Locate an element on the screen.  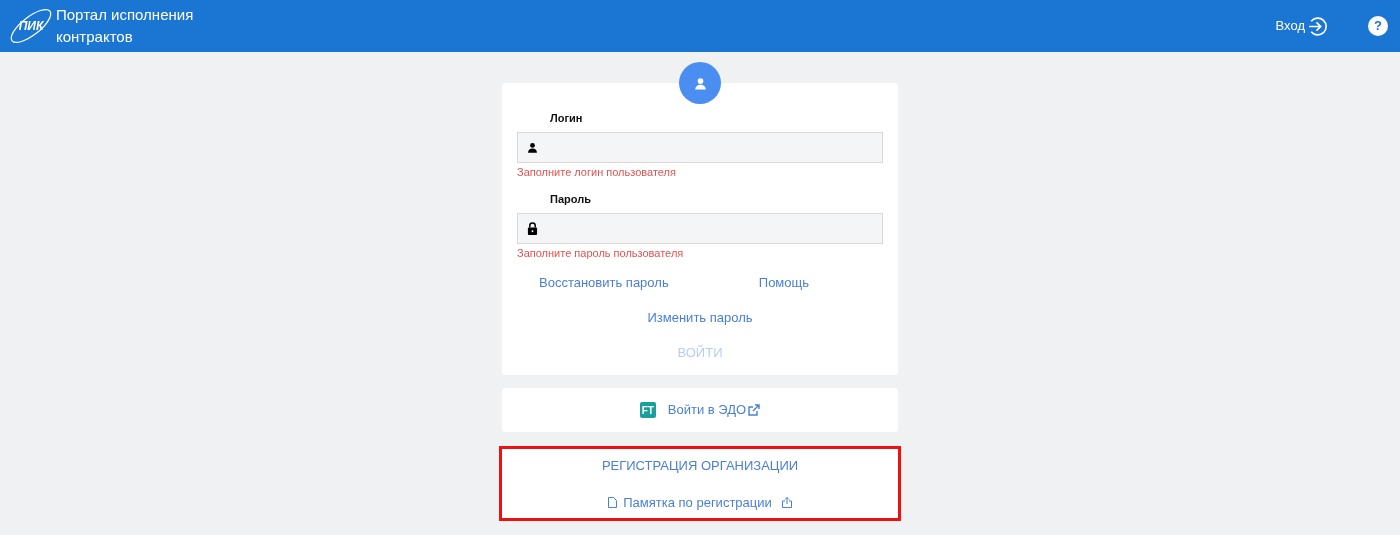
registration-link: РЕГИСТРАЦИЯ ОРГАНИЗАЦИИ is located at coordinates (700, 466).